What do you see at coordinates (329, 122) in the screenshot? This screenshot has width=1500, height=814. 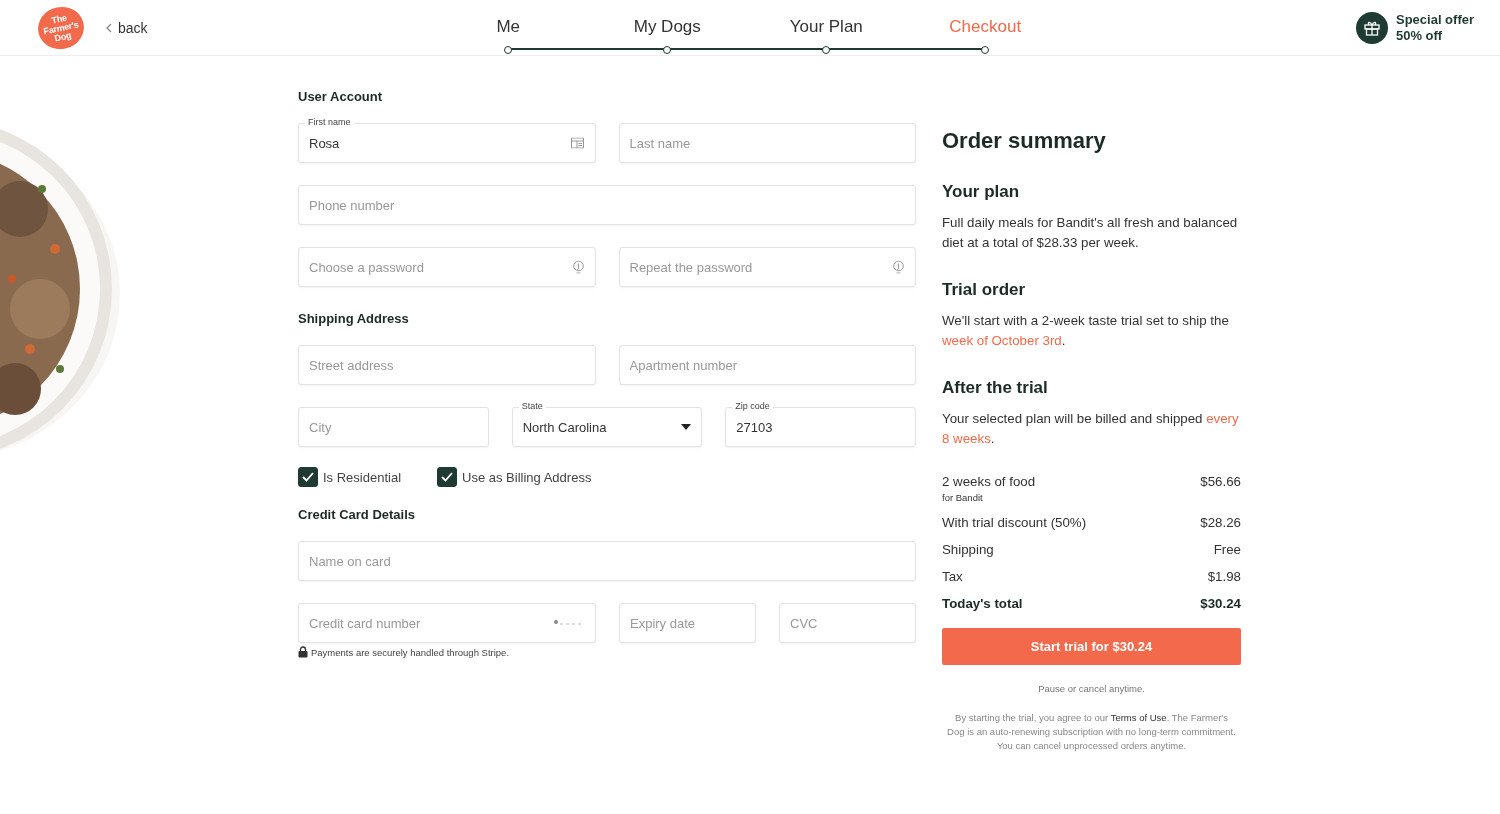 I see `field-label: First name` at bounding box center [329, 122].